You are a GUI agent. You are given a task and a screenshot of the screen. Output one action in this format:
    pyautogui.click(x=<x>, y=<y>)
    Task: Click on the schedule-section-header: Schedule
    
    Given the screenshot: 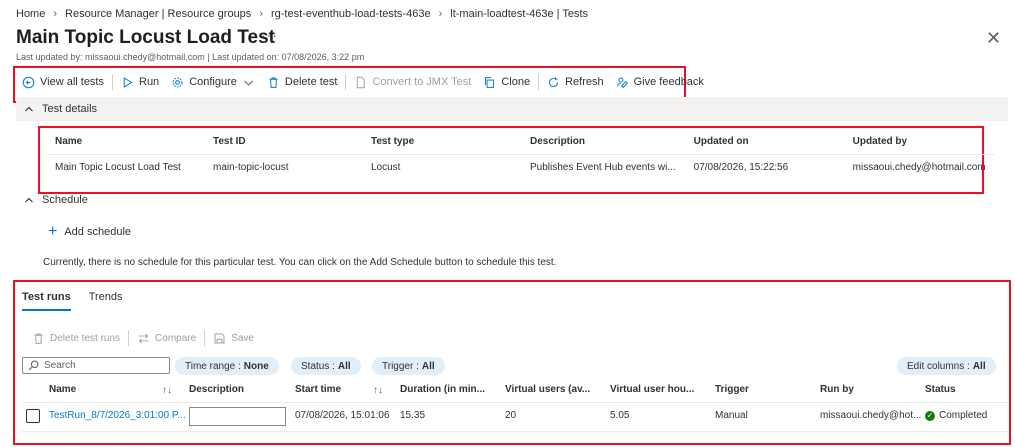 What is the action you would take?
    pyautogui.click(x=56, y=200)
    